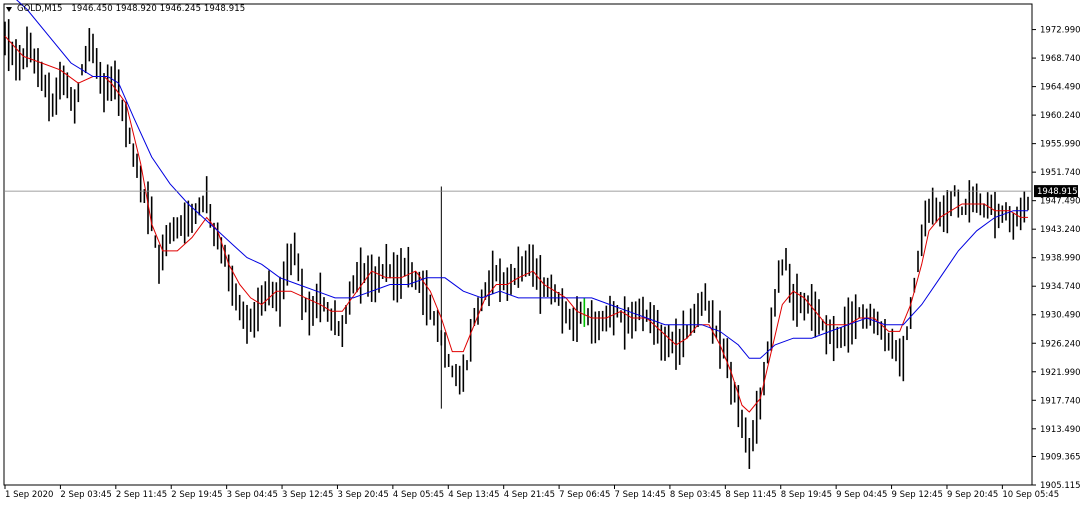 The image size is (1080, 505). I want to click on time-tick-label: 9 Sep 12:45, so click(917, 495).